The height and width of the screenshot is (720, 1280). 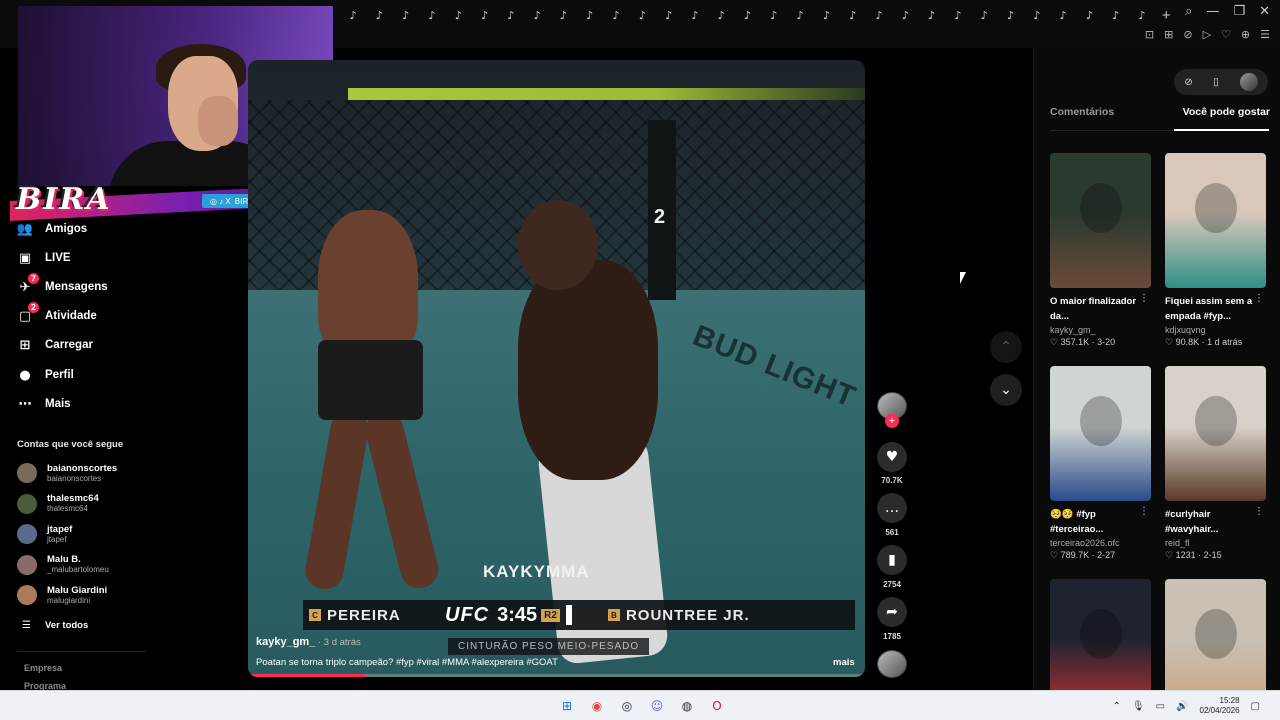 I want to click on discord-icon: ☺, so click(x=657, y=706).